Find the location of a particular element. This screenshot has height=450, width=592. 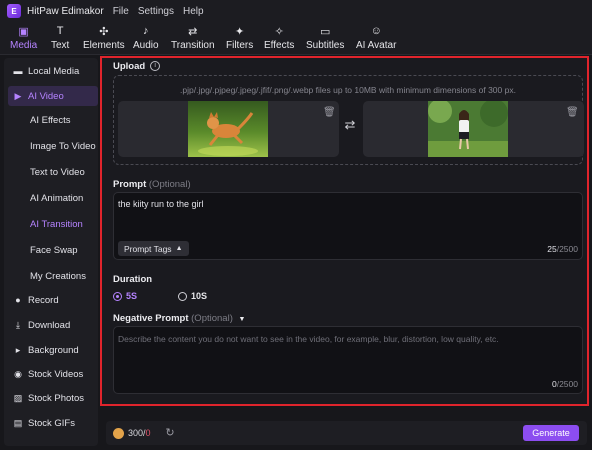

prompt-label: Prompt (Optional) is located at coordinates (152, 184).